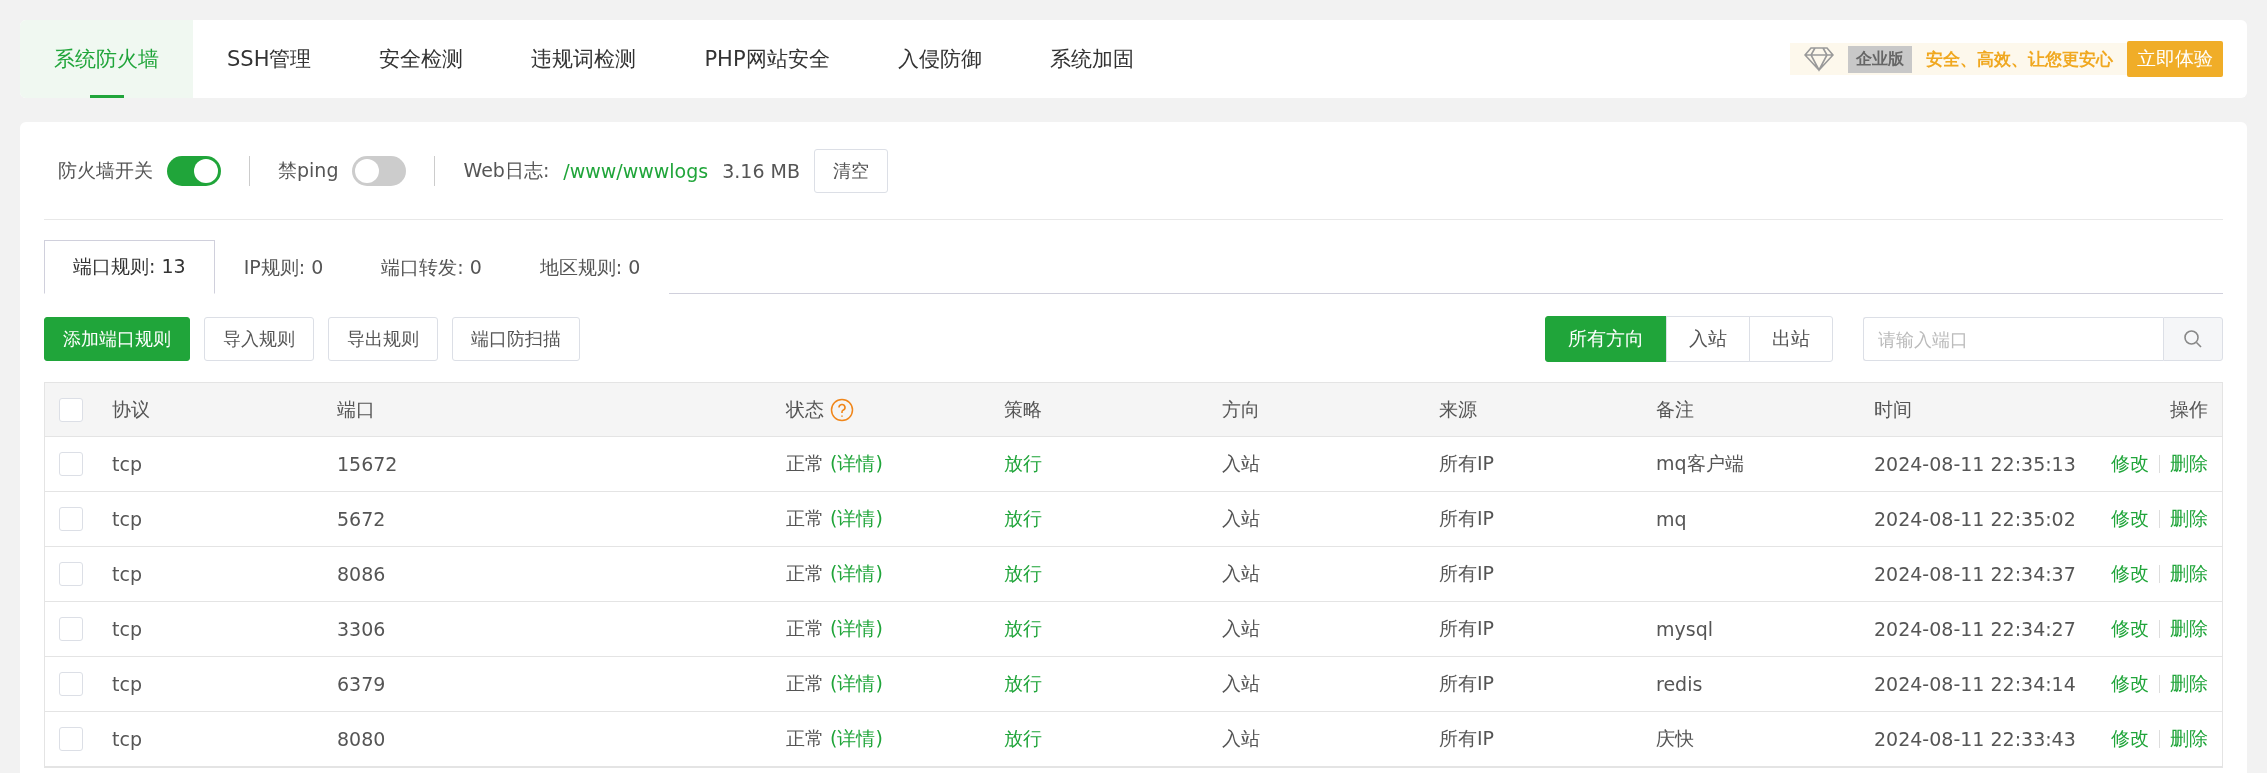 The image size is (2267, 773). Describe the element at coordinates (1675, 738) in the screenshot. I see `note-cell-text: 庆快` at that location.